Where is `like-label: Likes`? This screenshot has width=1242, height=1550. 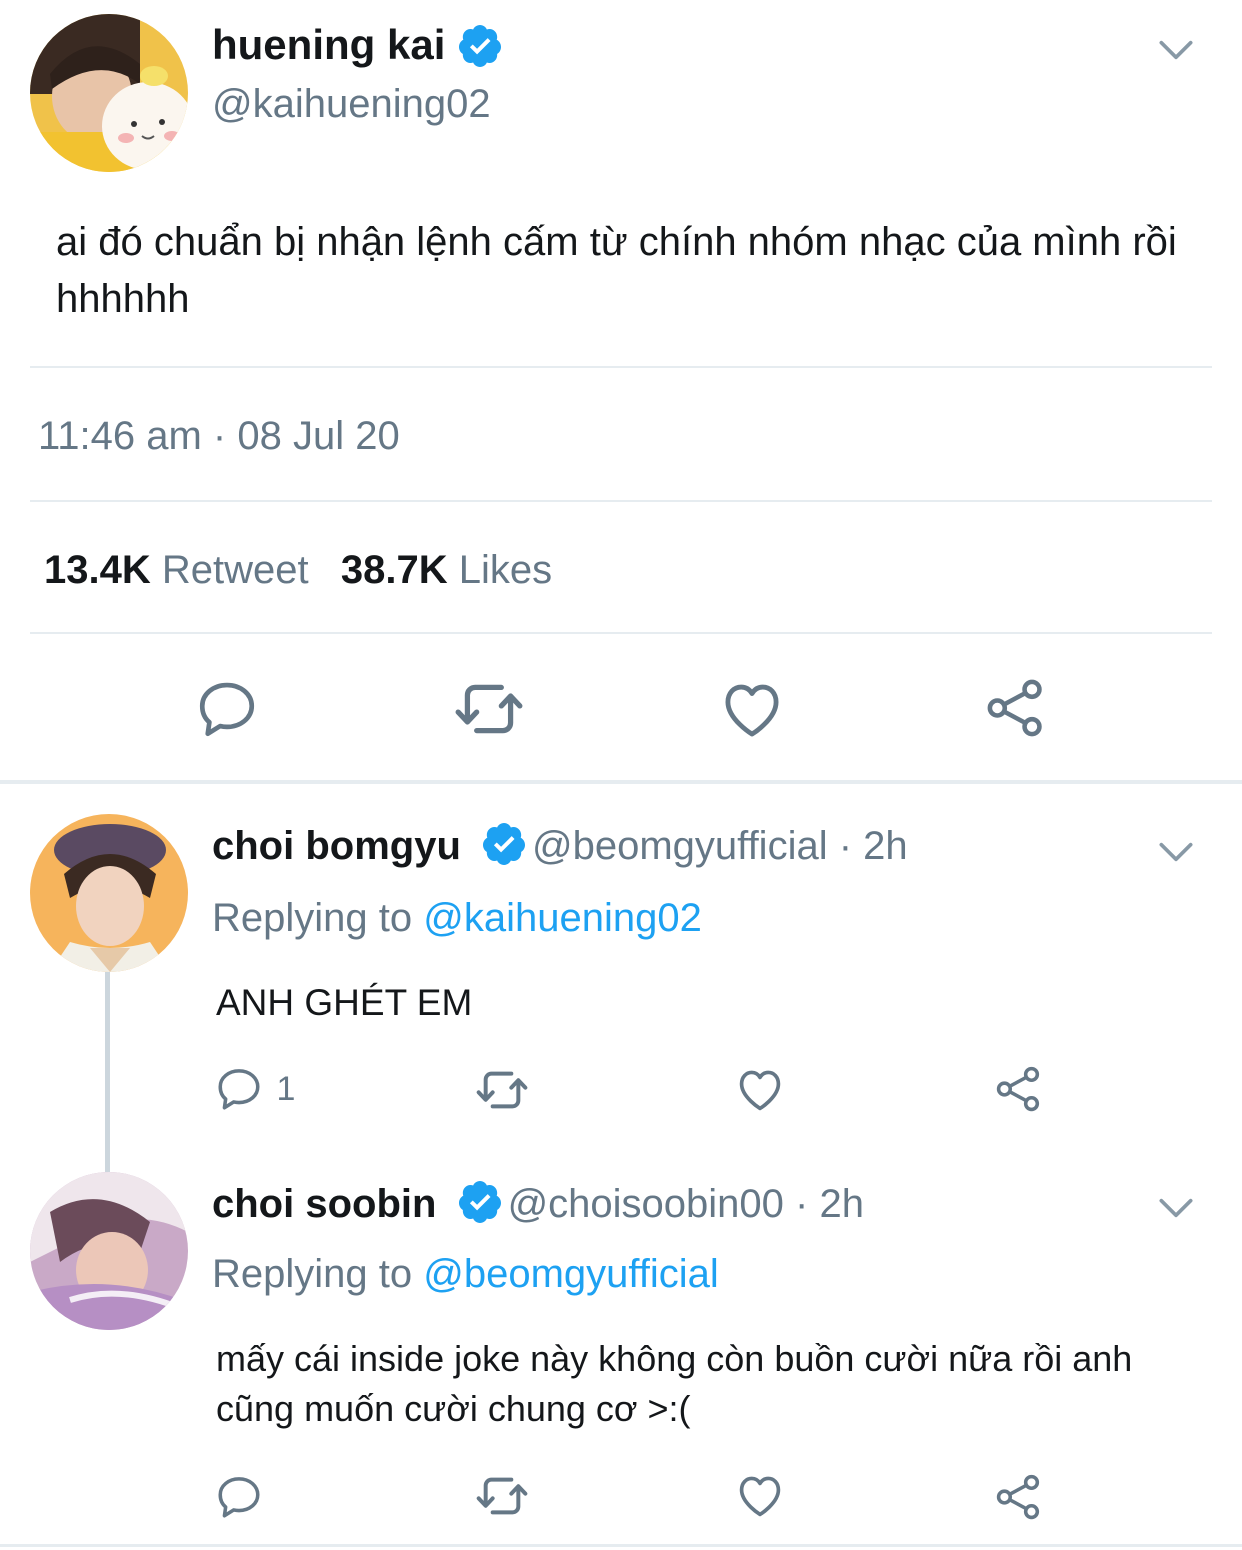 like-label: Likes is located at coordinates (505, 570).